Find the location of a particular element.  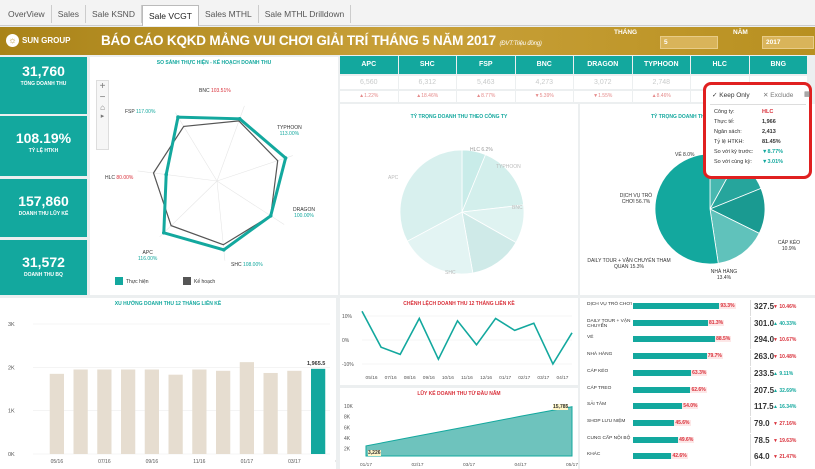

diff-line is located at coordinates (467, 338).